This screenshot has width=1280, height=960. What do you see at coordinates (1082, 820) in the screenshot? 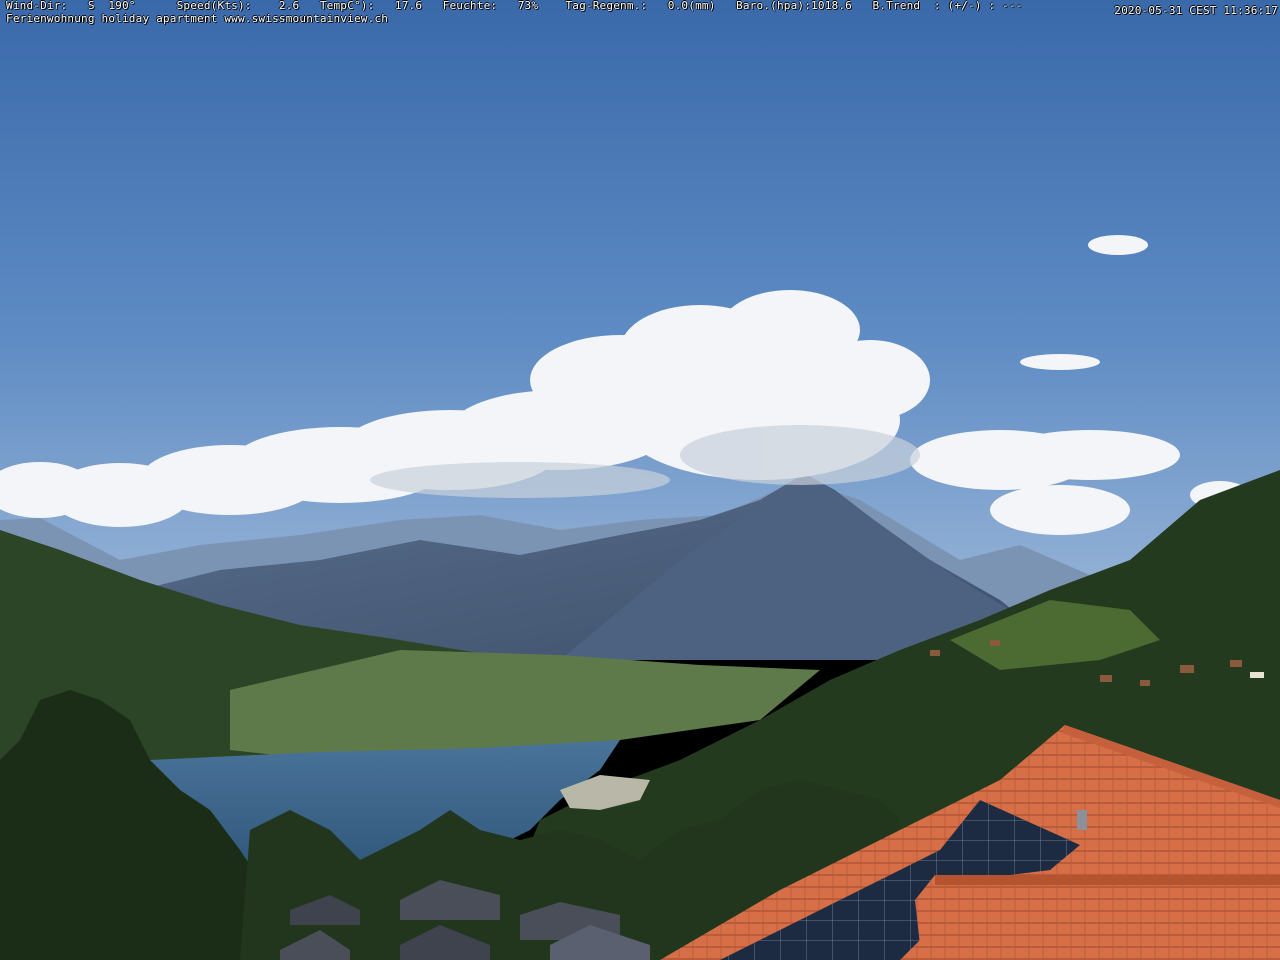
I see `chimney` at bounding box center [1082, 820].